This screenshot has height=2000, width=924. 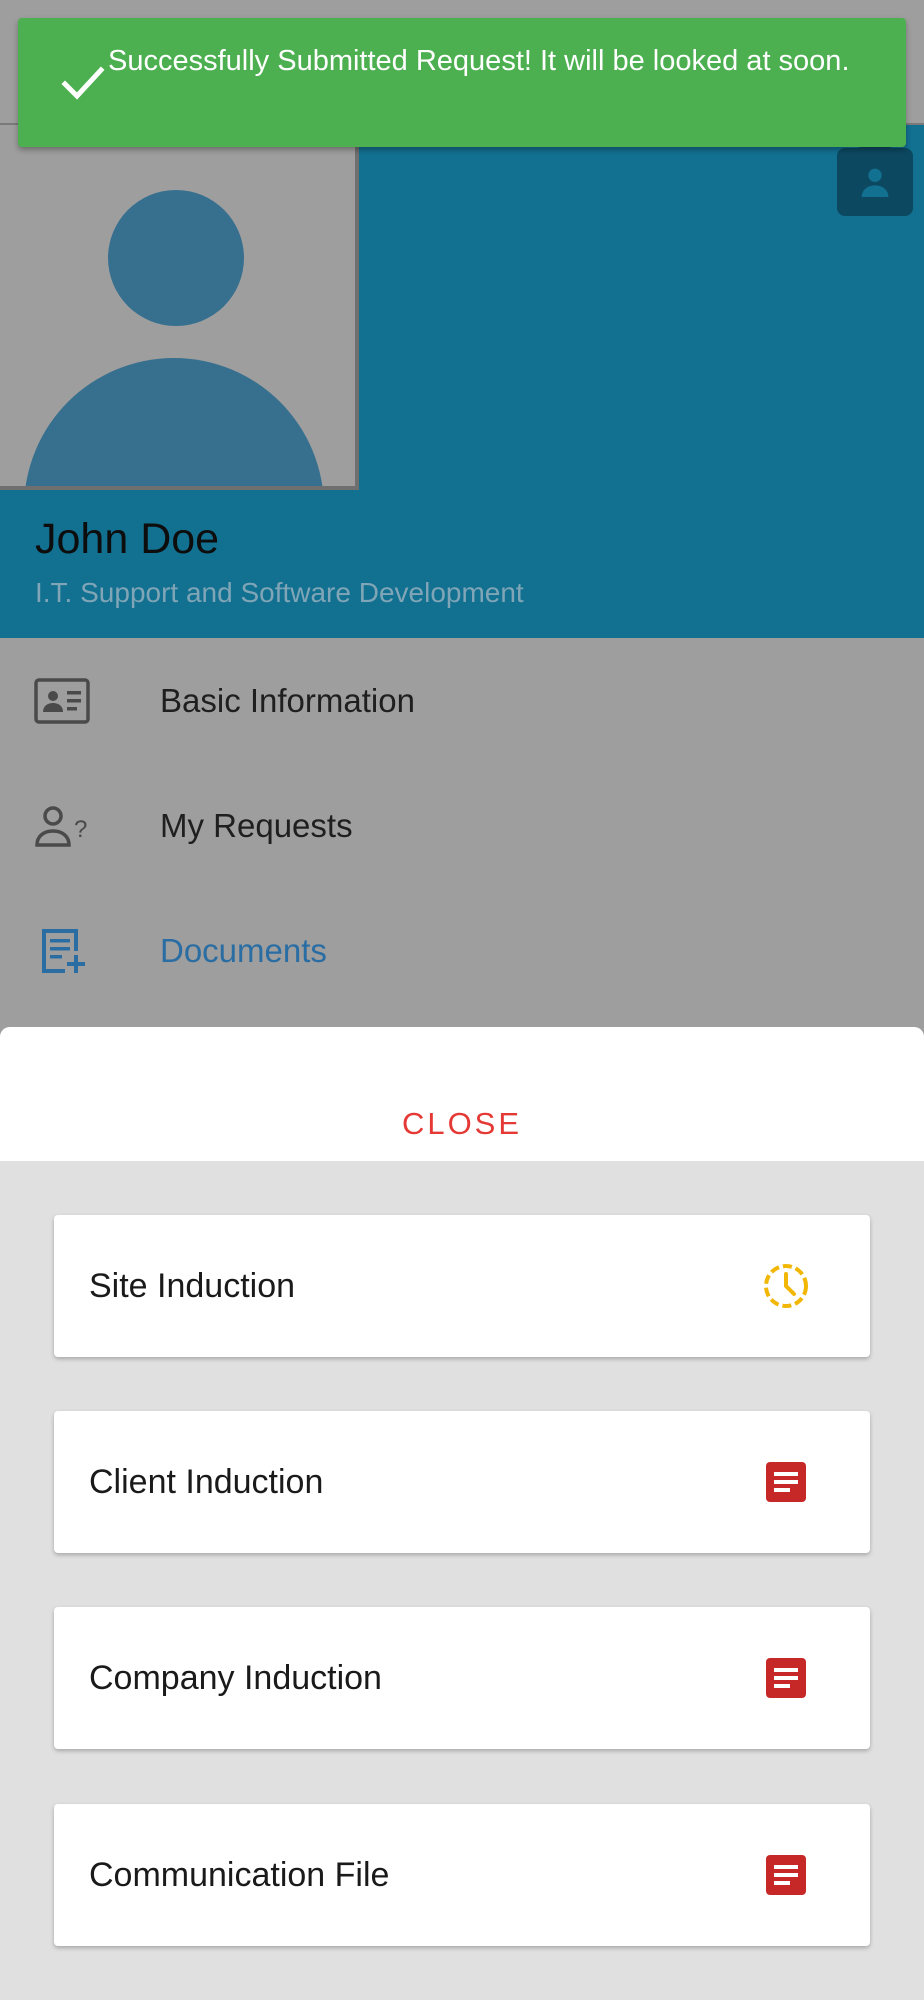 What do you see at coordinates (83, 83) in the screenshot?
I see `check-icon` at bounding box center [83, 83].